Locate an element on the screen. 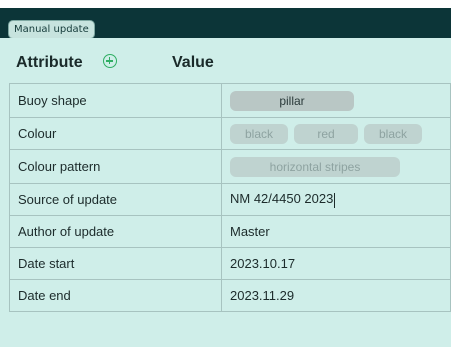  attribute-value: black red black is located at coordinates (336, 133).